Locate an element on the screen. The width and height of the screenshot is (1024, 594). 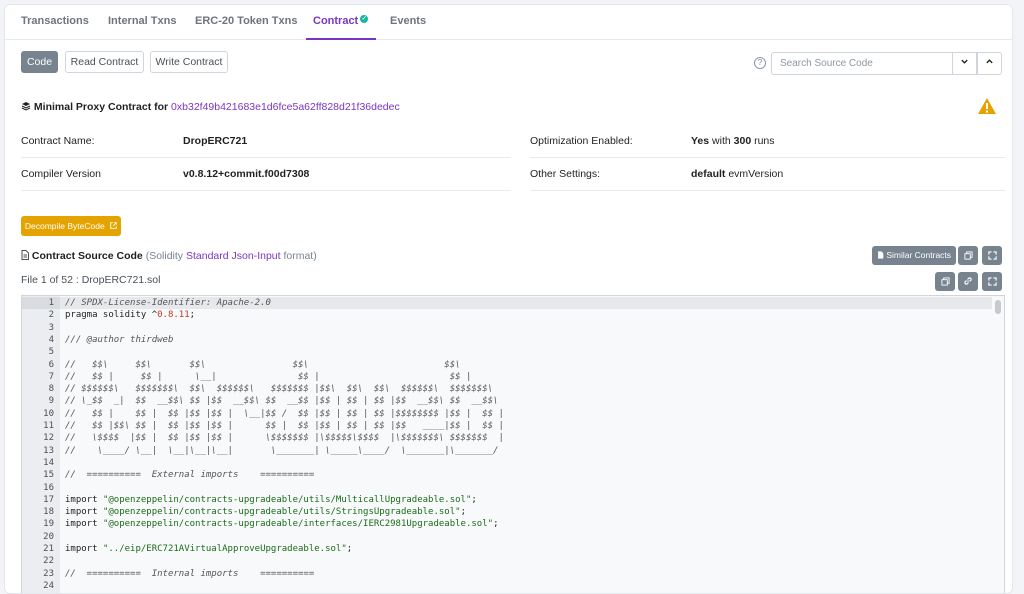
file-icon is located at coordinates (25, 255).